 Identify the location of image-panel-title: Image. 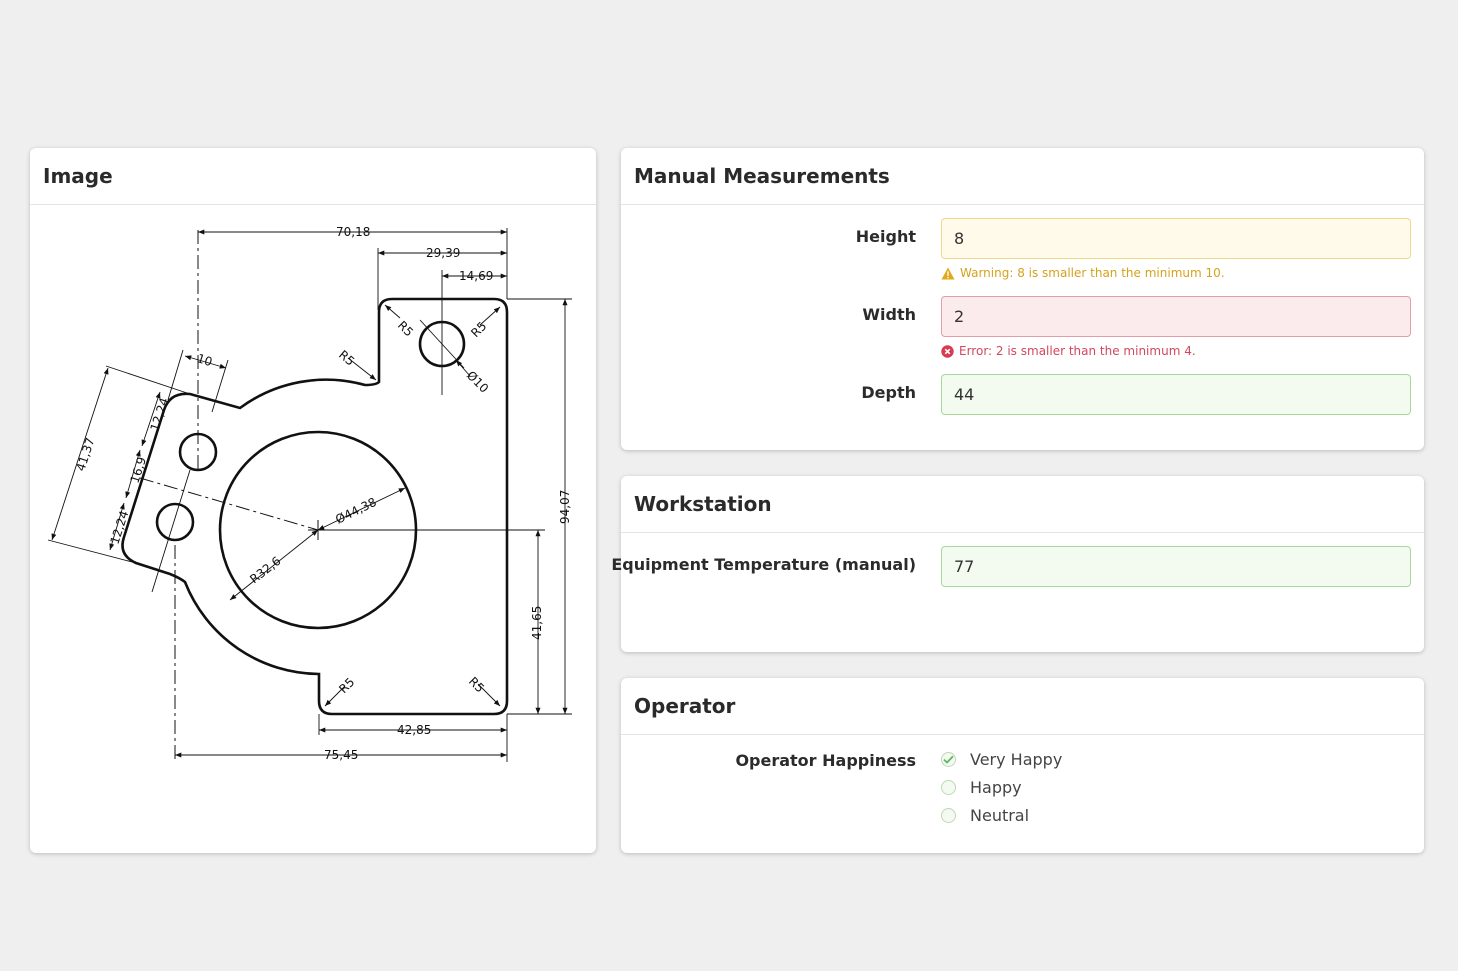
(313, 176).